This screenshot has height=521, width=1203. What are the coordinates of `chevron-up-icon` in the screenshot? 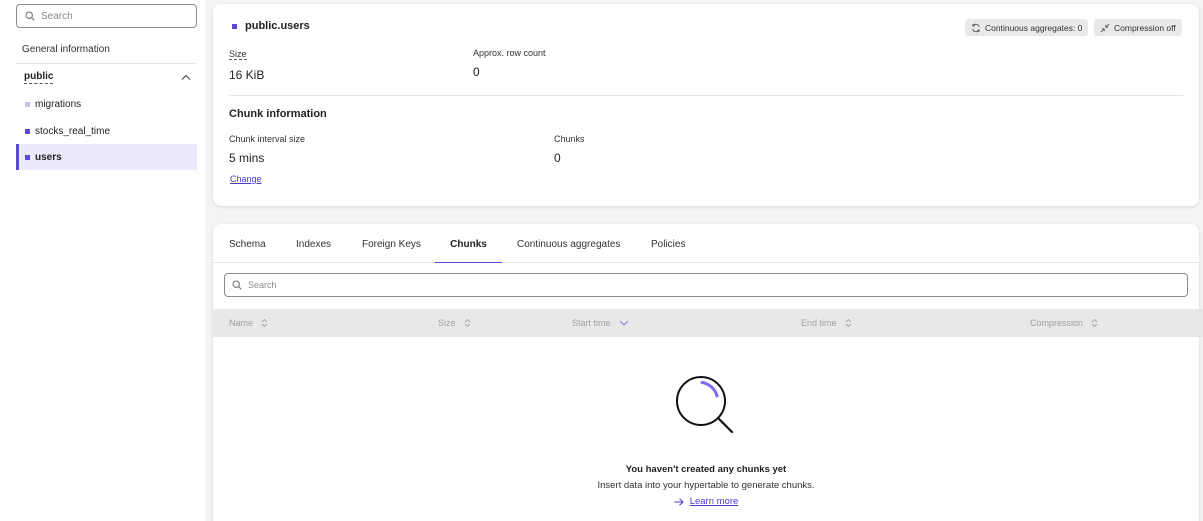 It's located at (186, 77).